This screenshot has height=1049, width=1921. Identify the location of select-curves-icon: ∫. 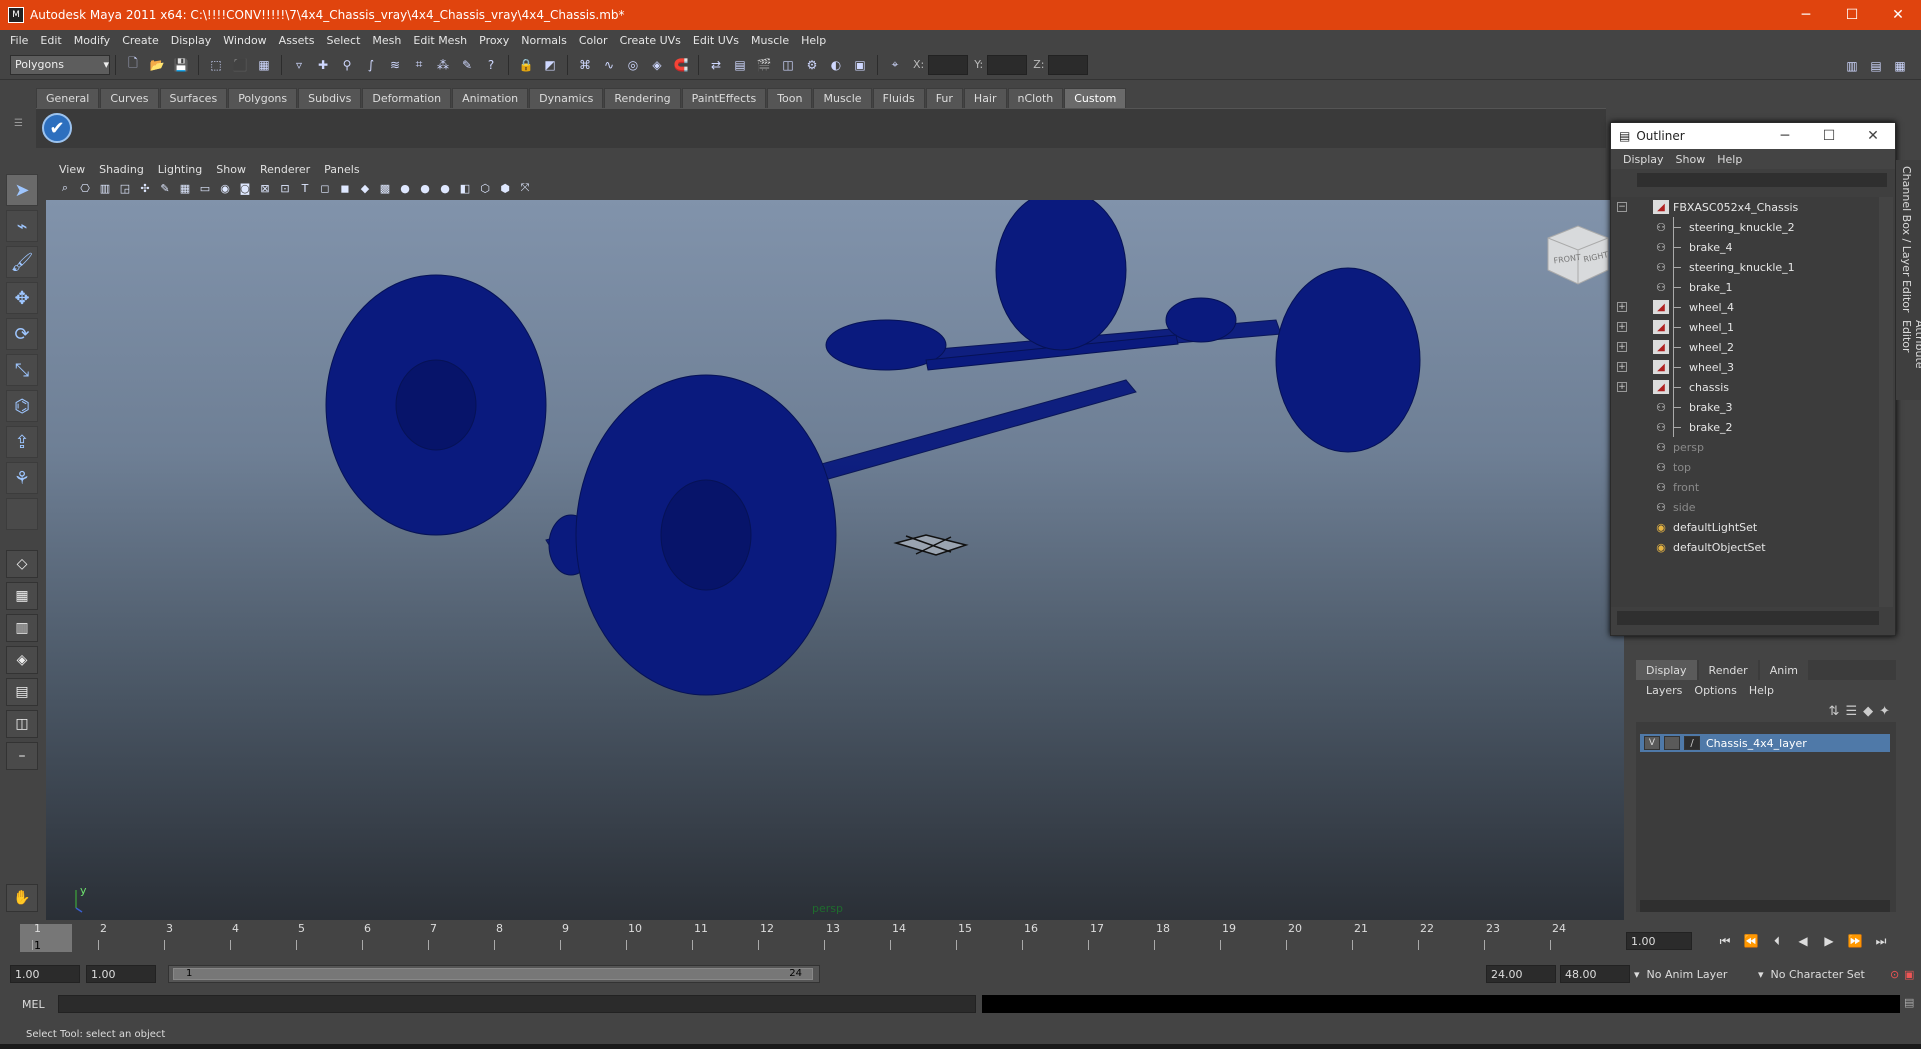
(371, 65).